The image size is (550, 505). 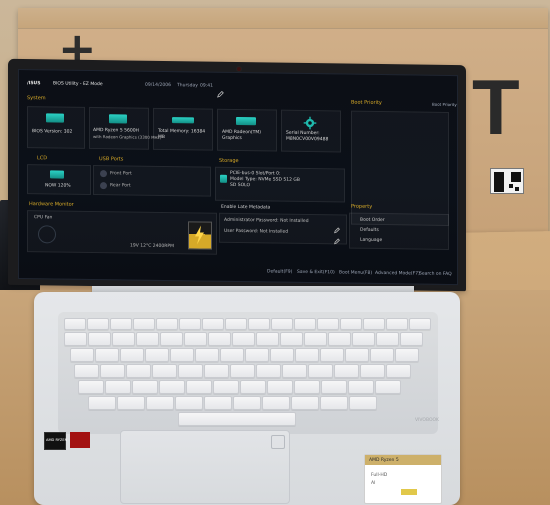 What do you see at coordinates (266, 221) in the screenshot?
I see `security-row-0: Administrator Password: Not Installed` at bounding box center [266, 221].